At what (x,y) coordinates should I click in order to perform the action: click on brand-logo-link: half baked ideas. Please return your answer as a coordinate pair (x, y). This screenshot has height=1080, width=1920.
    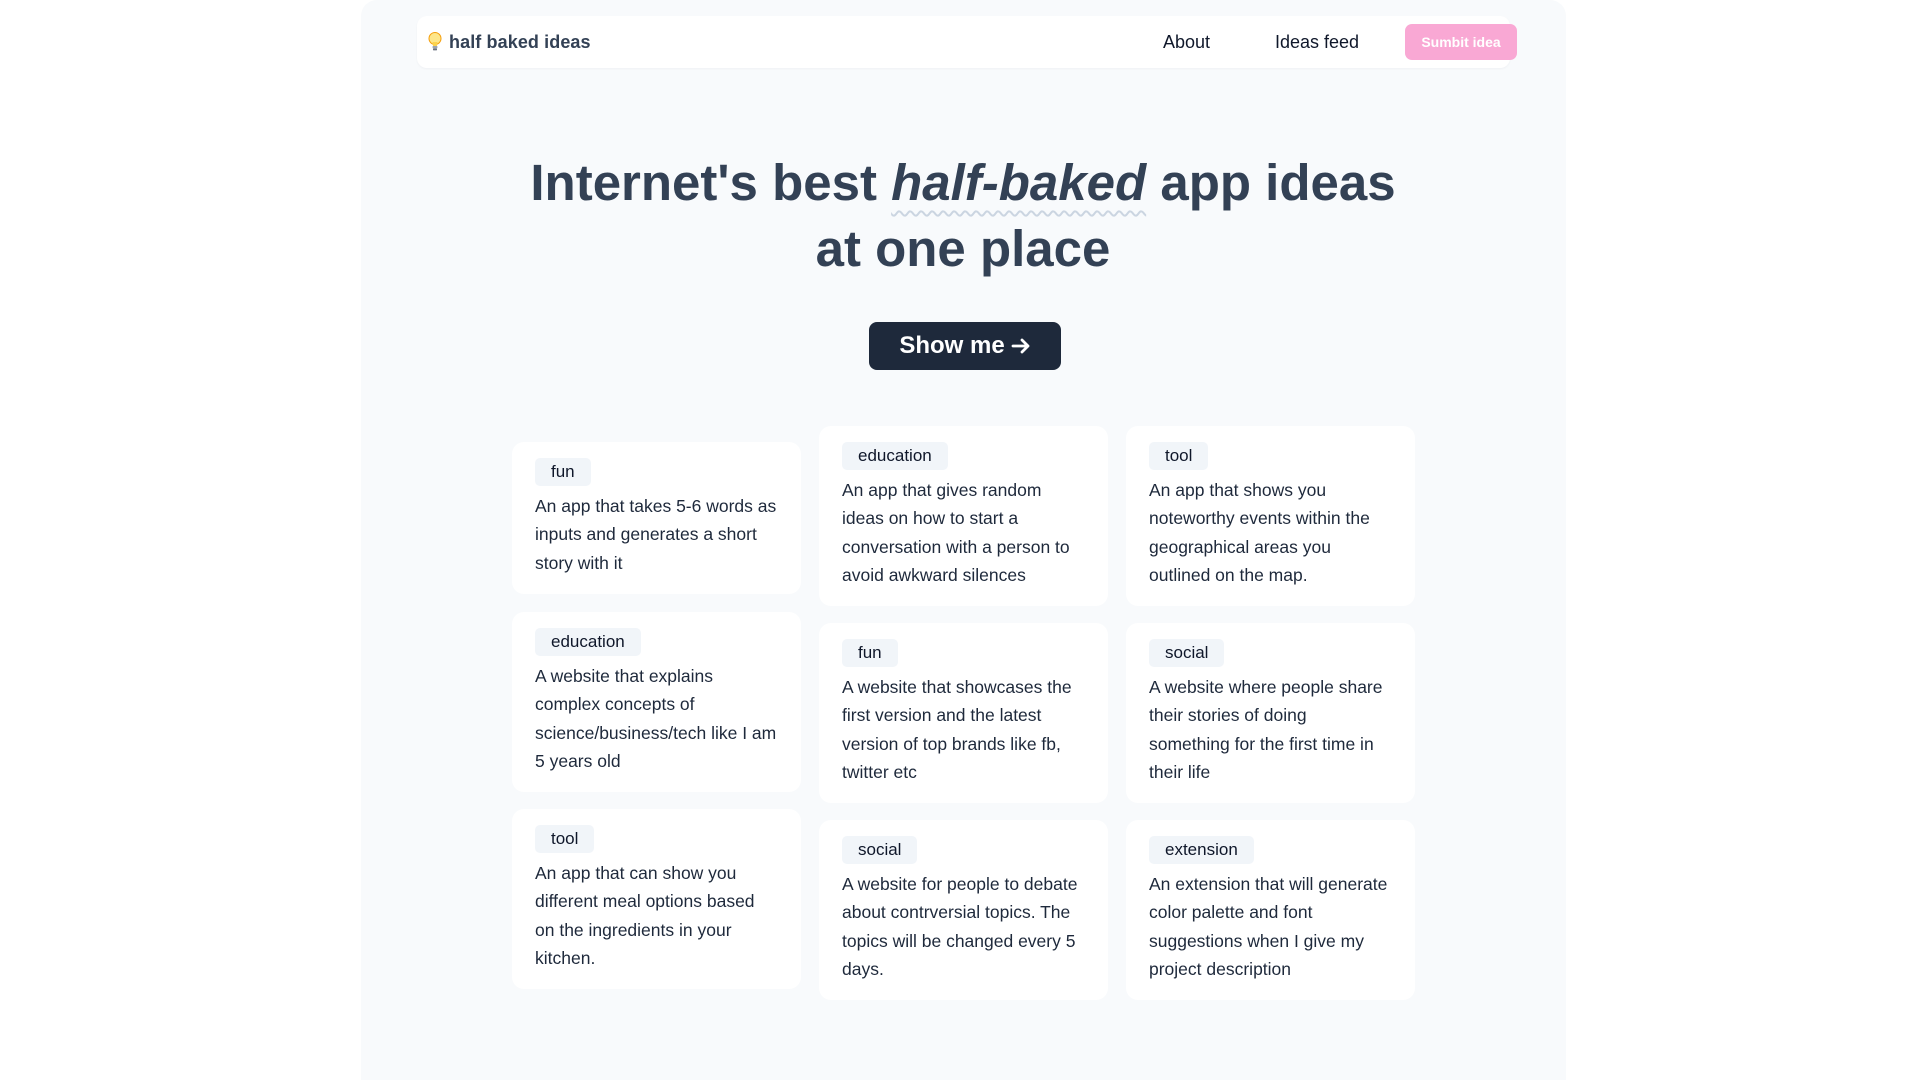
    Looking at the image, I should click on (509, 42).